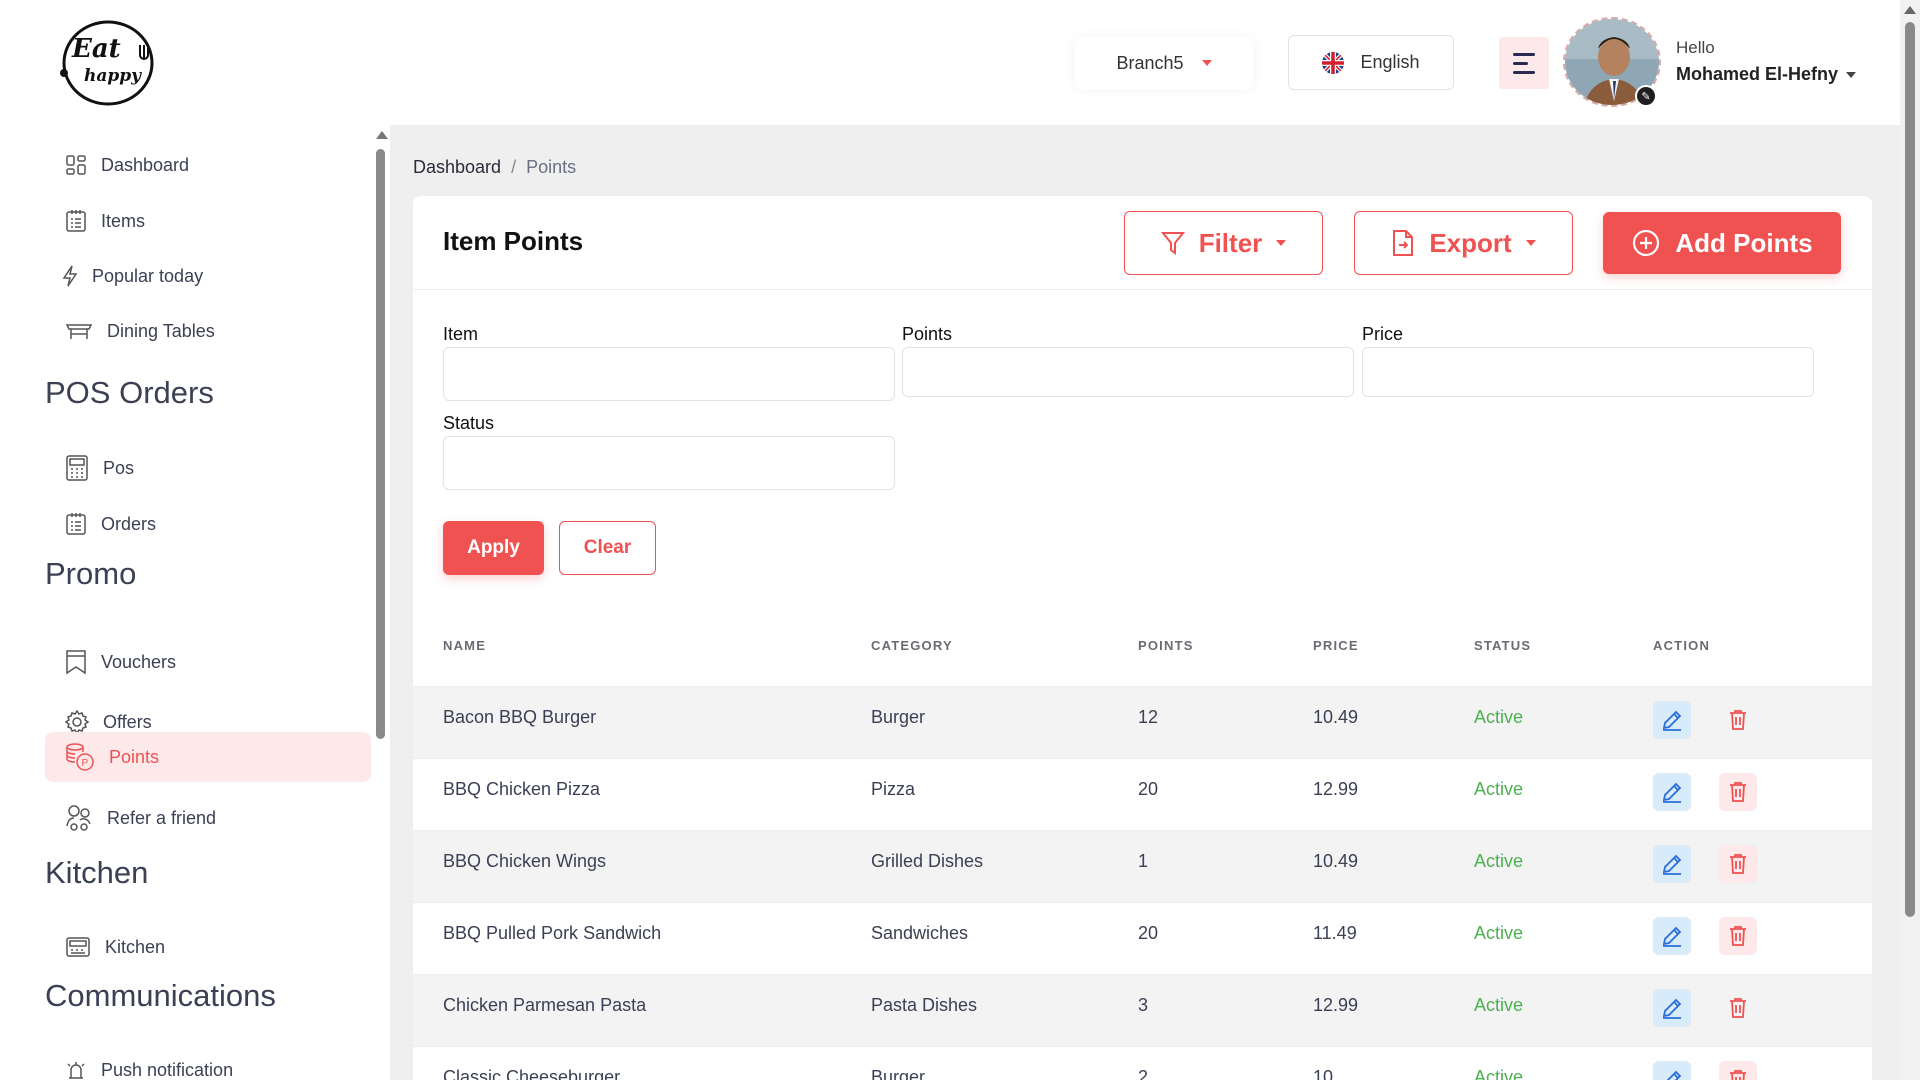 Image resolution: width=1920 pixels, height=1080 pixels. Describe the element at coordinates (85, 763) in the screenshot. I see `svg-text: P` at that location.